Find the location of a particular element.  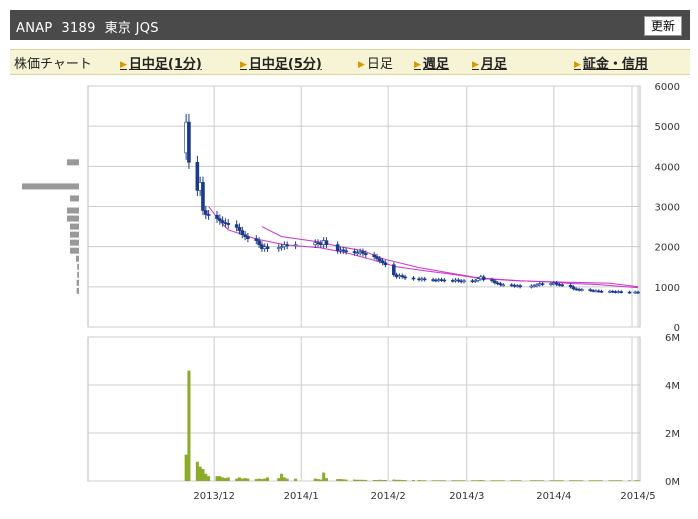

x-tick-label: 2014/3 is located at coordinates (466, 496).